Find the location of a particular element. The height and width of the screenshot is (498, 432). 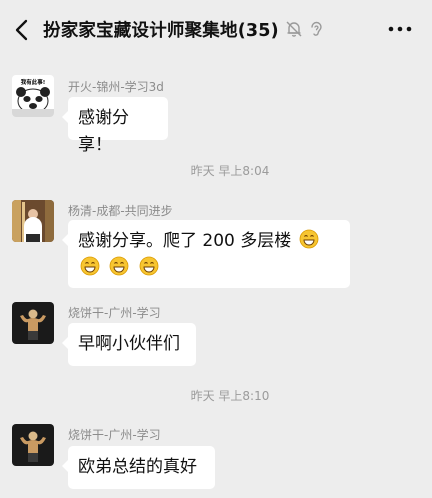

message-text: 欧弟总结的真好 is located at coordinates (137, 467).